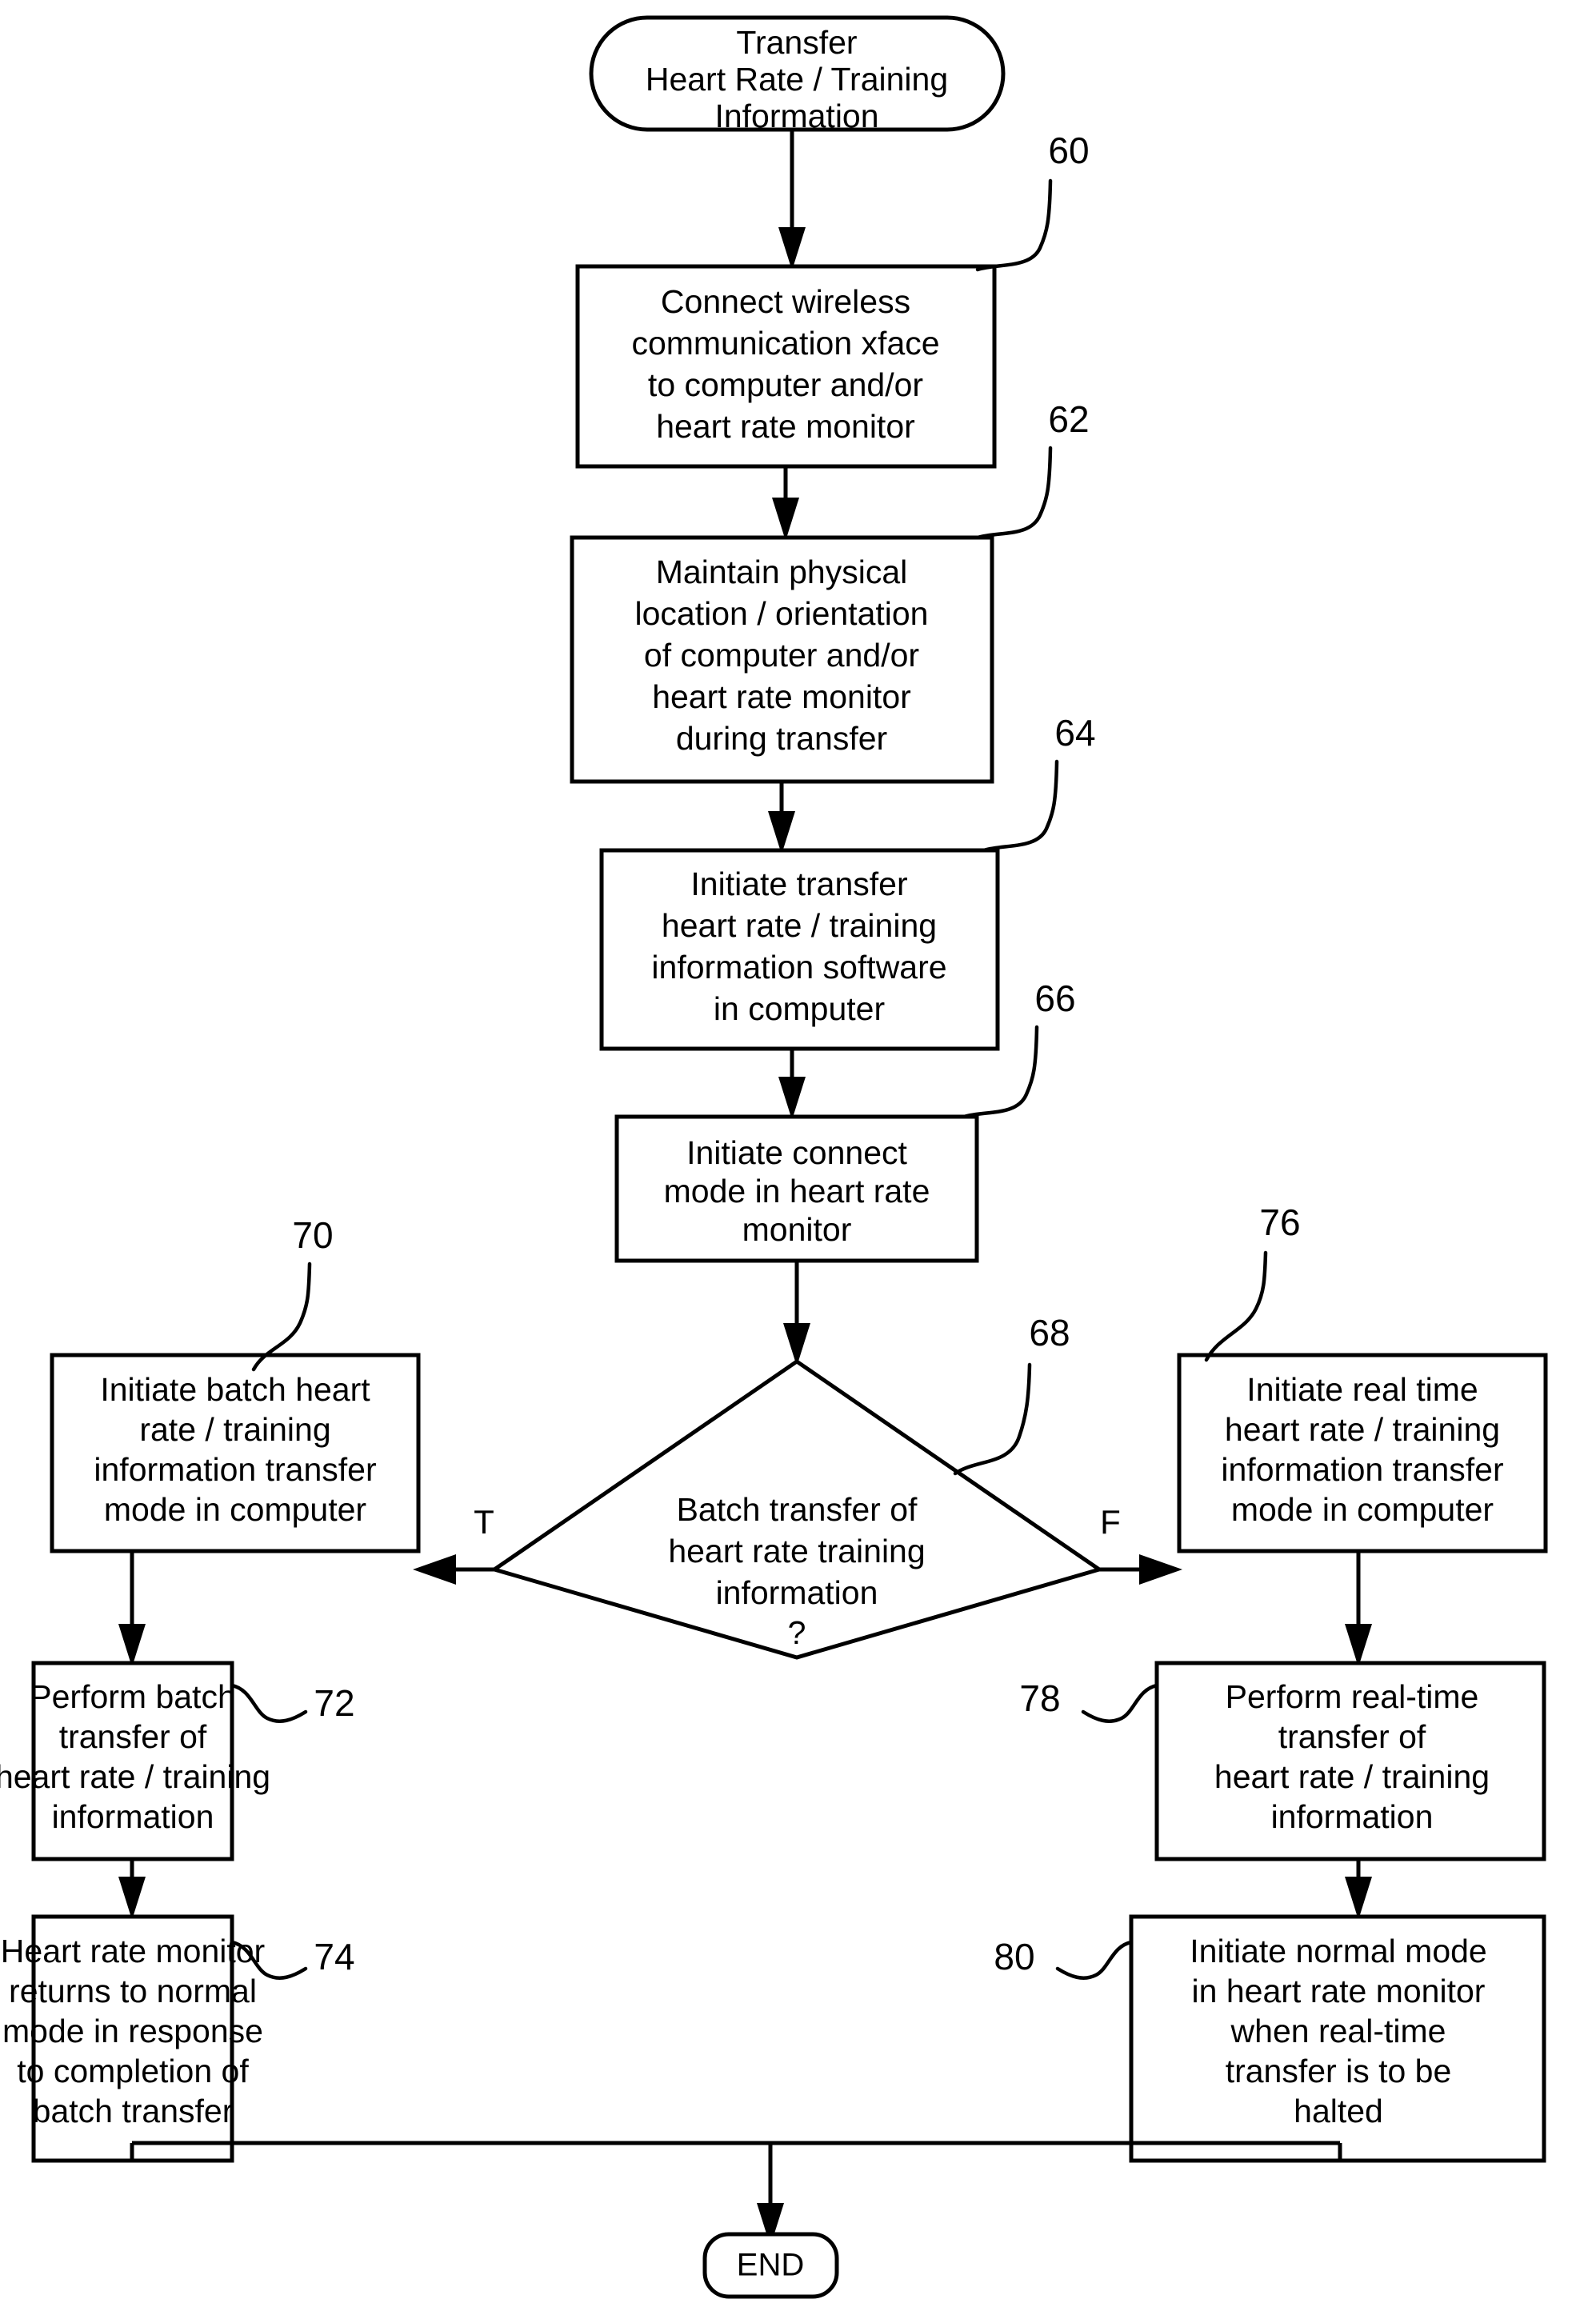  Describe the element at coordinates (133, 1991) in the screenshot. I see `step-monitor-returns-normal-line-2: returns to normal` at that location.